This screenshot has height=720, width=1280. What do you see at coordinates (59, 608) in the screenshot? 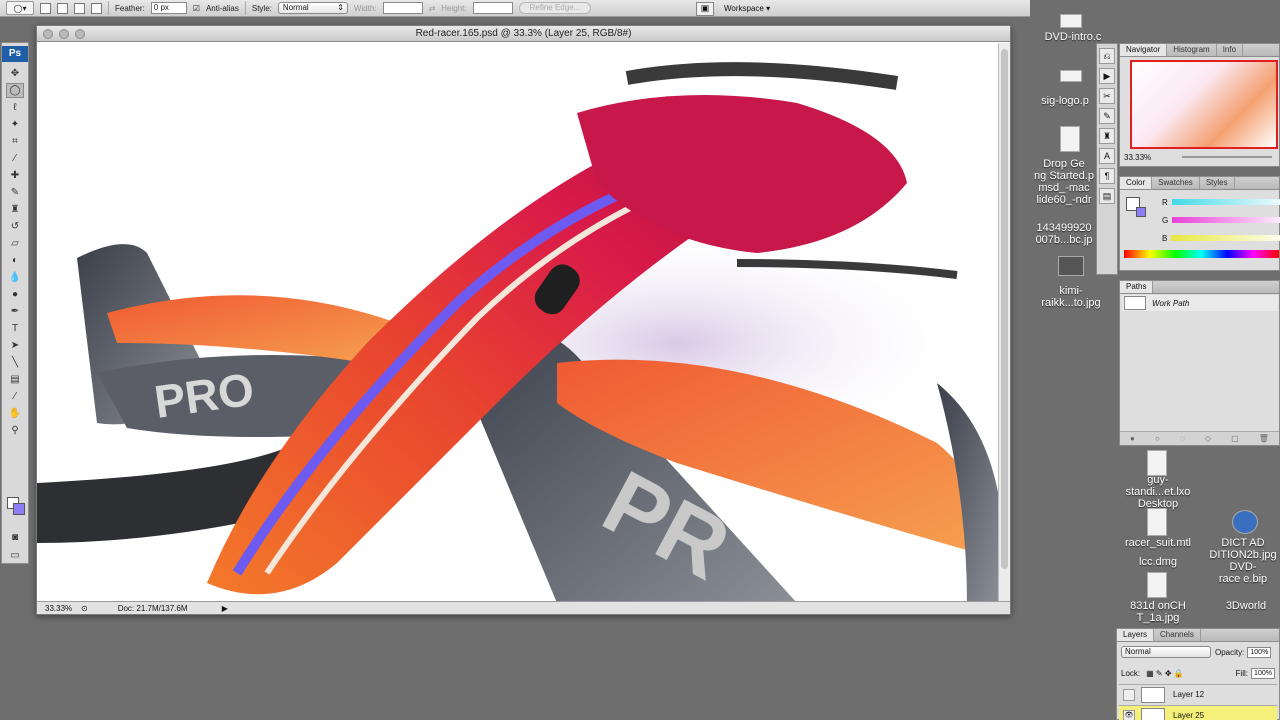
I see `zoom-level: 33.33%` at bounding box center [59, 608].